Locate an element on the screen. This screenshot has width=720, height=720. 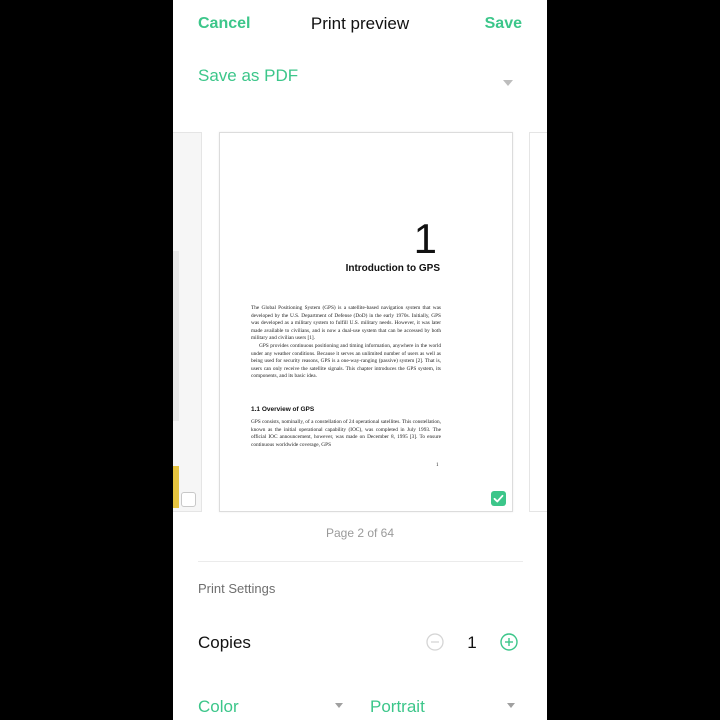
page-indicator: Page 2 of 64 is located at coordinates (360, 533).